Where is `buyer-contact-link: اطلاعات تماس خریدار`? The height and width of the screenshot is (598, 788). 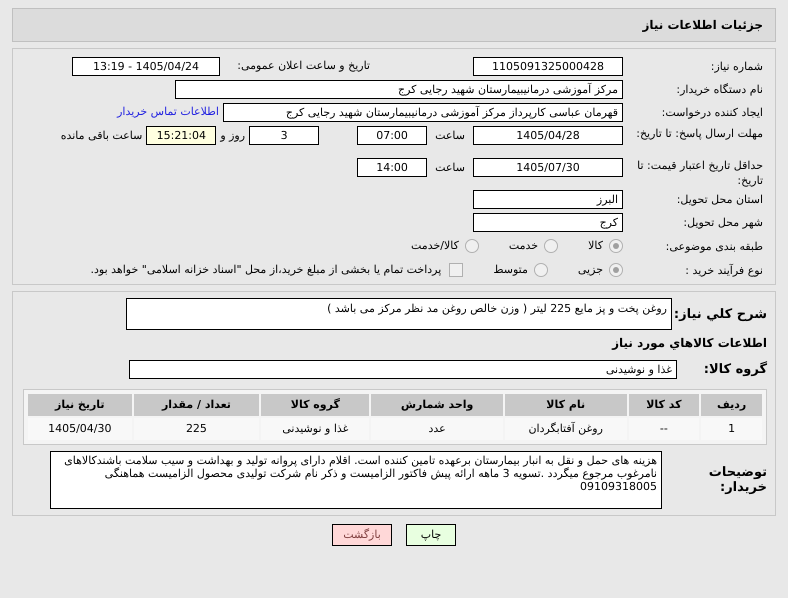
buyer-contact-link: اطلاعات تماس خریدار is located at coordinates (168, 112).